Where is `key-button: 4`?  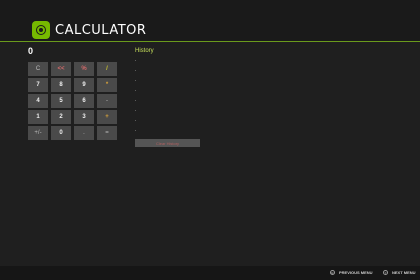
key-button: 4 is located at coordinates (38, 101).